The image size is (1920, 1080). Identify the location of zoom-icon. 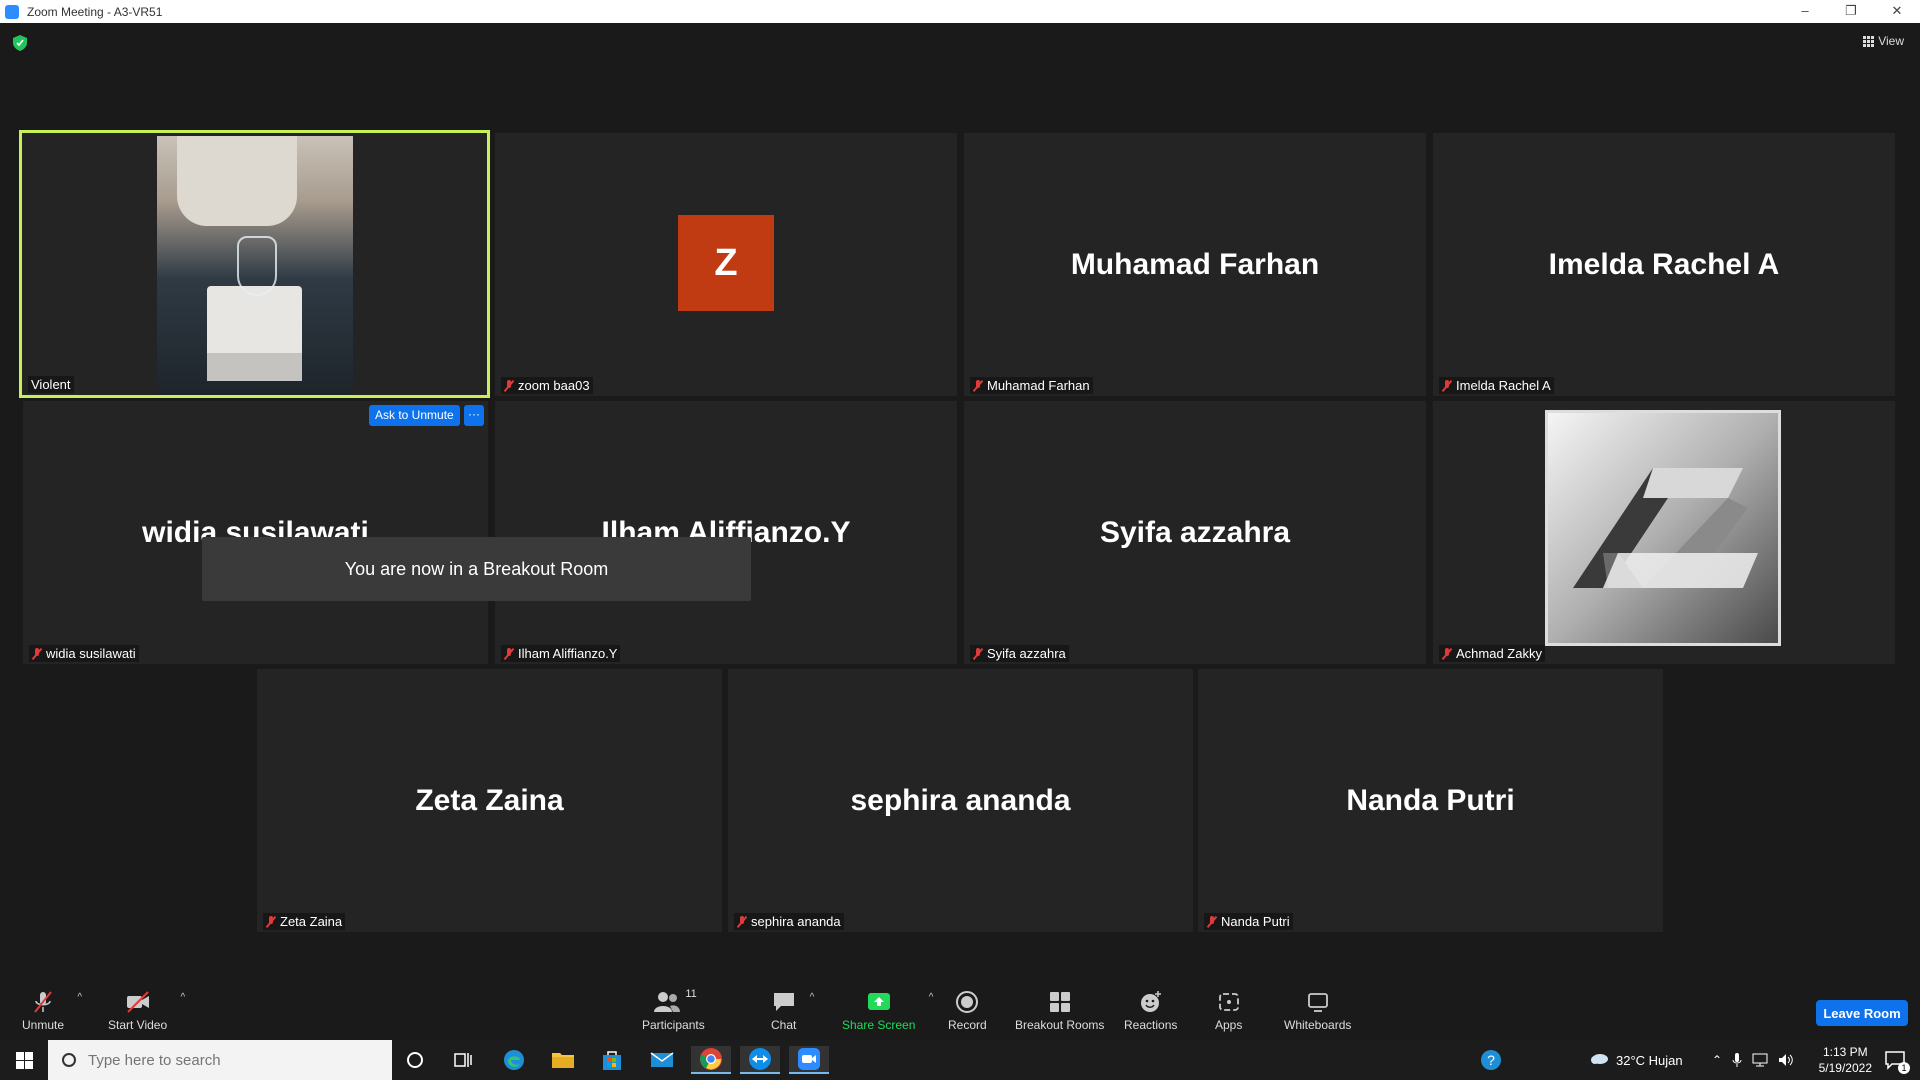
(809, 1059).